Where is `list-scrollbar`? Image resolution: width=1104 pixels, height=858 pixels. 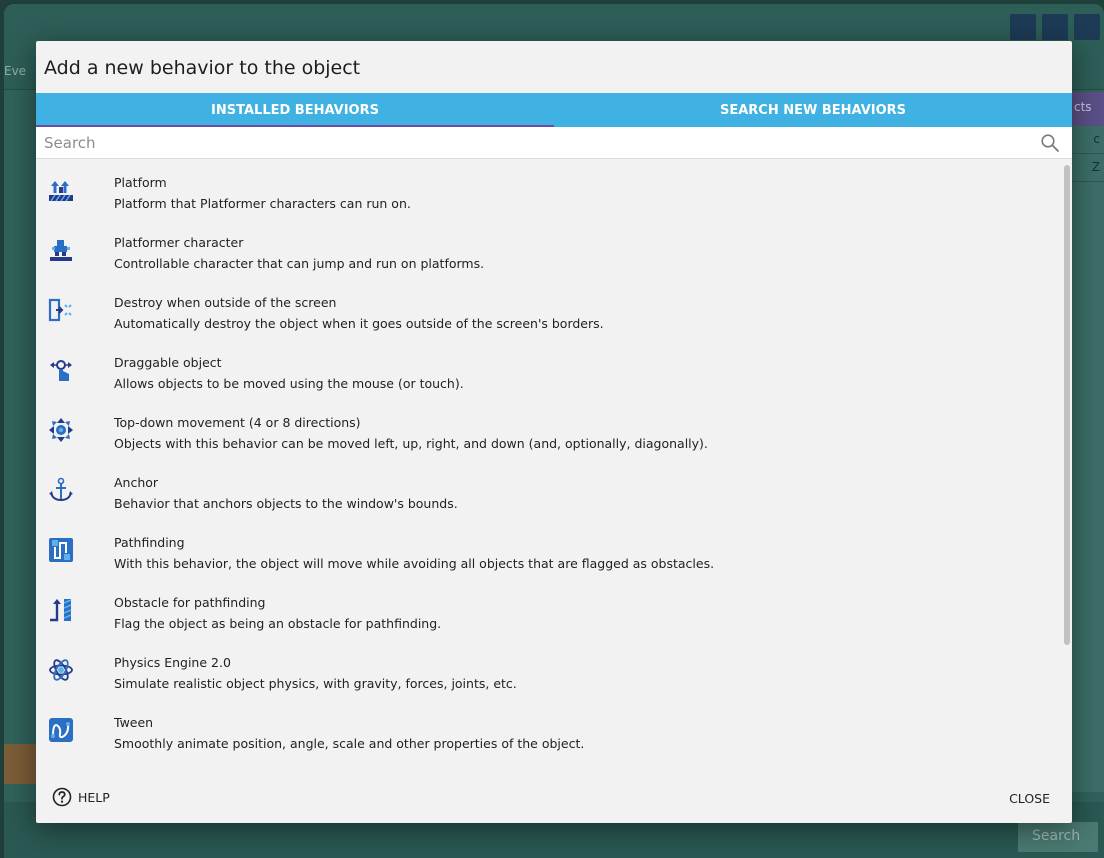 list-scrollbar is located at coordinates (1067, 405).